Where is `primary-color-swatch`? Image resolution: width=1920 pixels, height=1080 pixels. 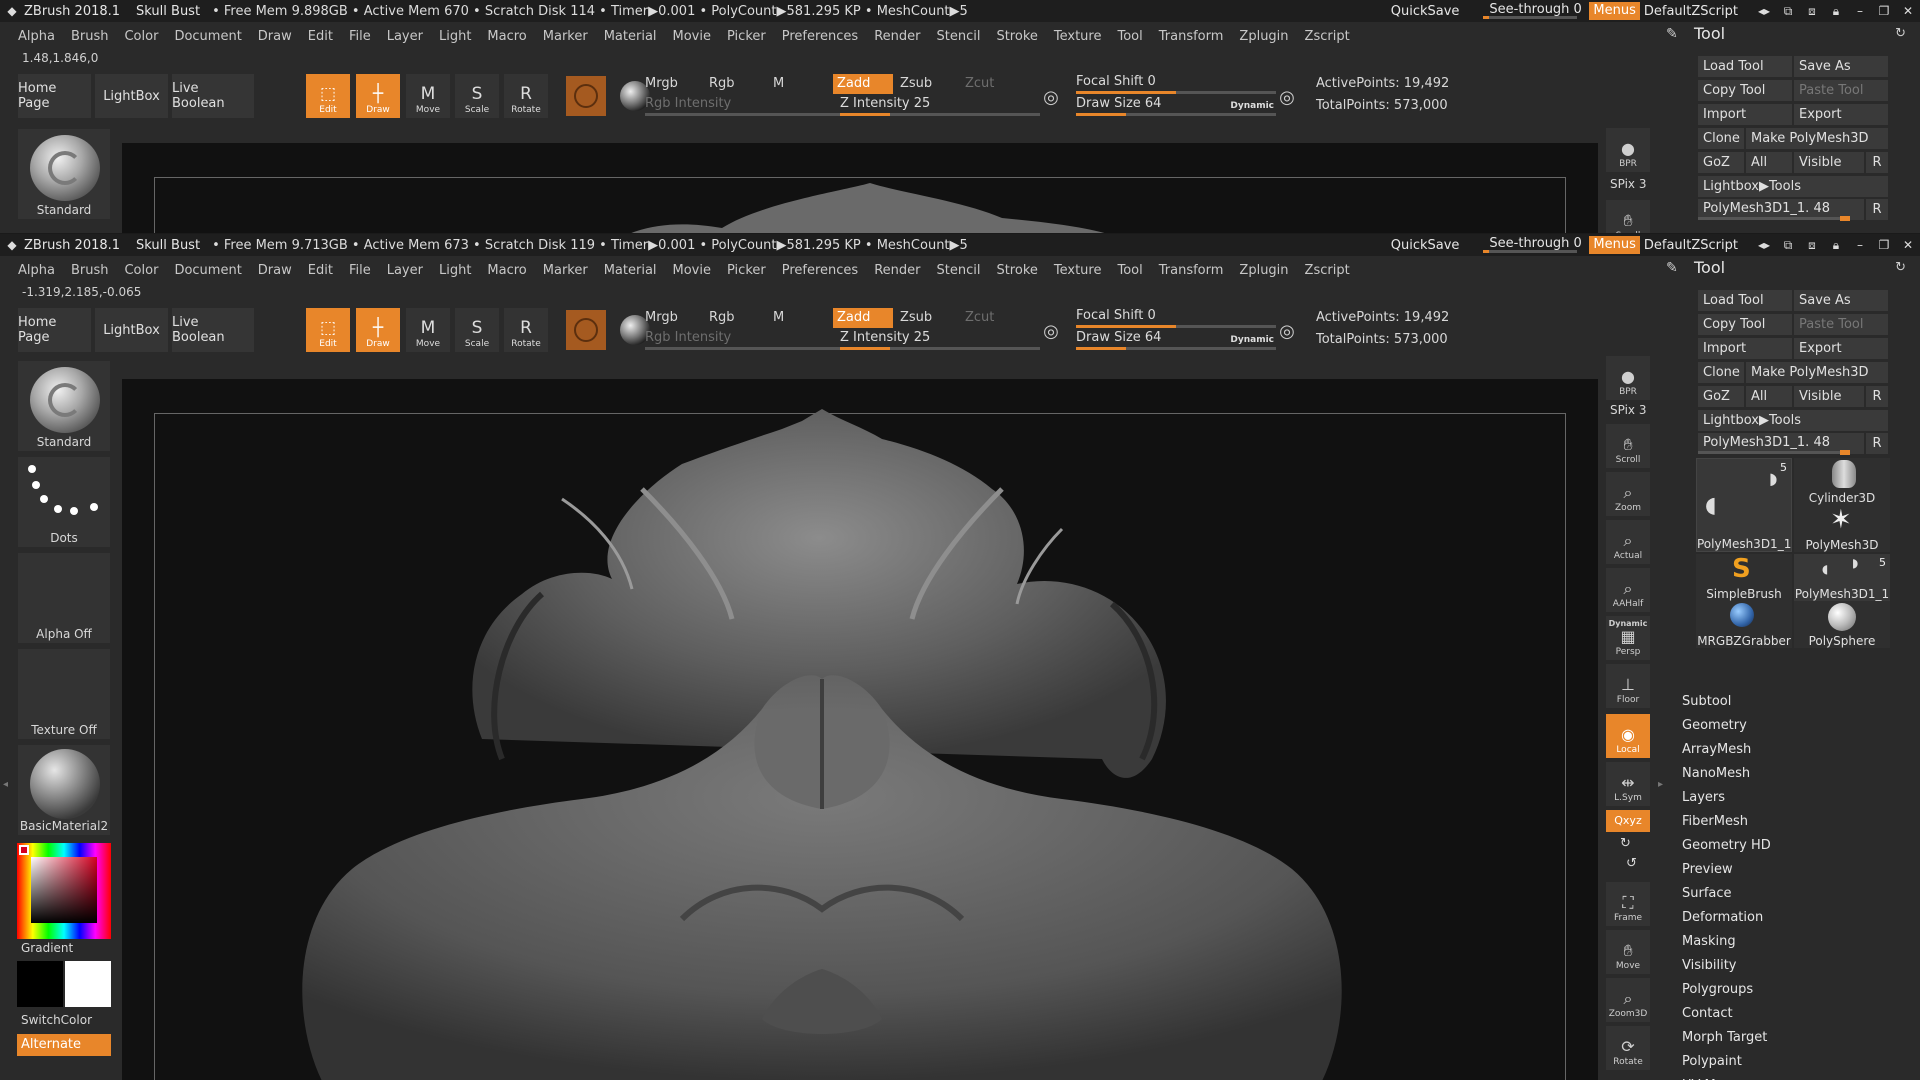 primary-color-swatch is located at coordinates (40, 984).